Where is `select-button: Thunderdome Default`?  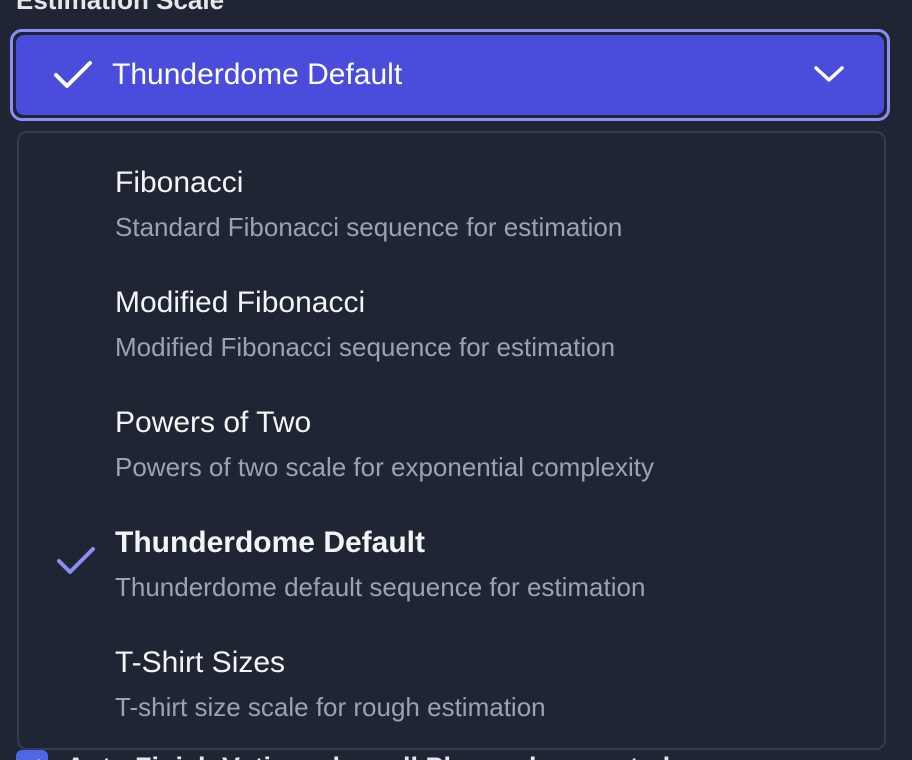 select-button: Thunderdome Default is located at coordinates (450, 75).